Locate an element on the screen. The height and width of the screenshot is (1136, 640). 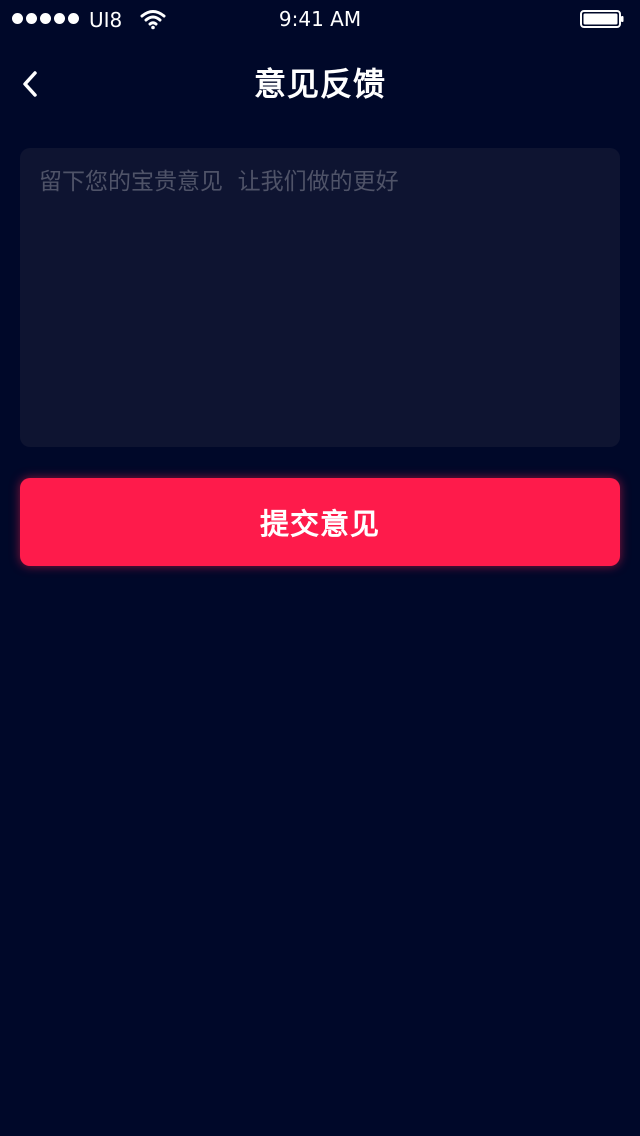
battery-icon is located at coordinates (602, 19).